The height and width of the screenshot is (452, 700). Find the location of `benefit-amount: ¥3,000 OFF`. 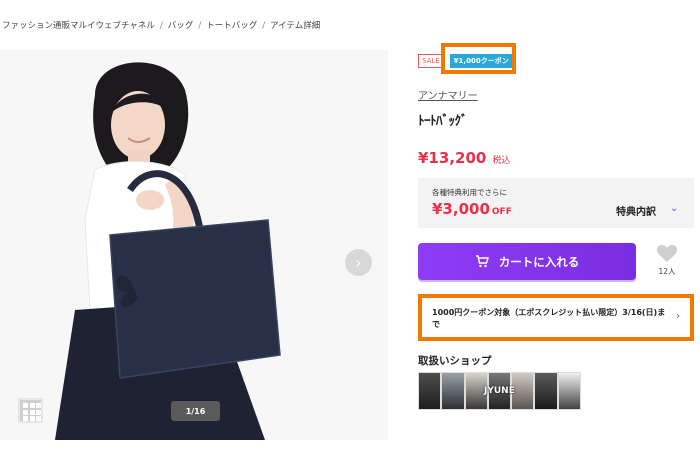

benefit-amount: ¥3,000 OFF is located at coordinates (472, 209).